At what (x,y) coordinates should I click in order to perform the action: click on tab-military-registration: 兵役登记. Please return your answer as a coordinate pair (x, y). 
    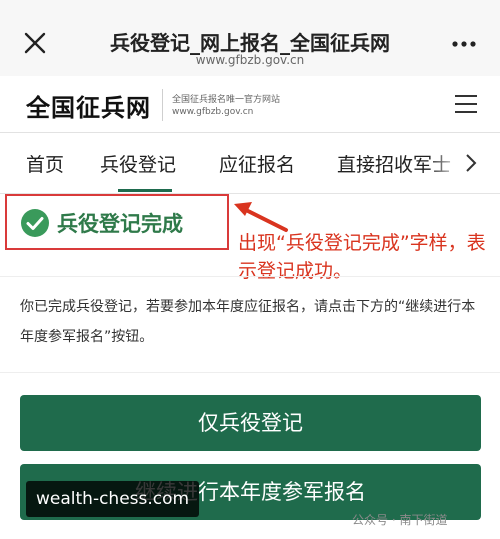
    Looking at the image, I should click on (138, 163).